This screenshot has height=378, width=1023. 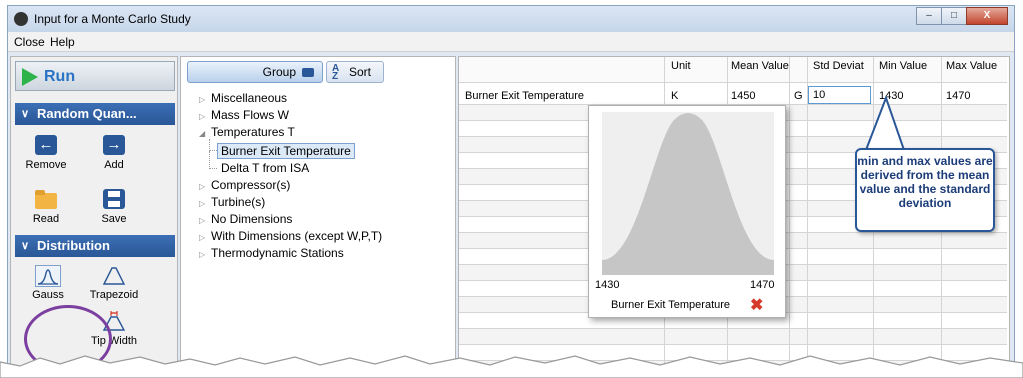 I want to click on add-button: → Add, so click(x=114, y=155).